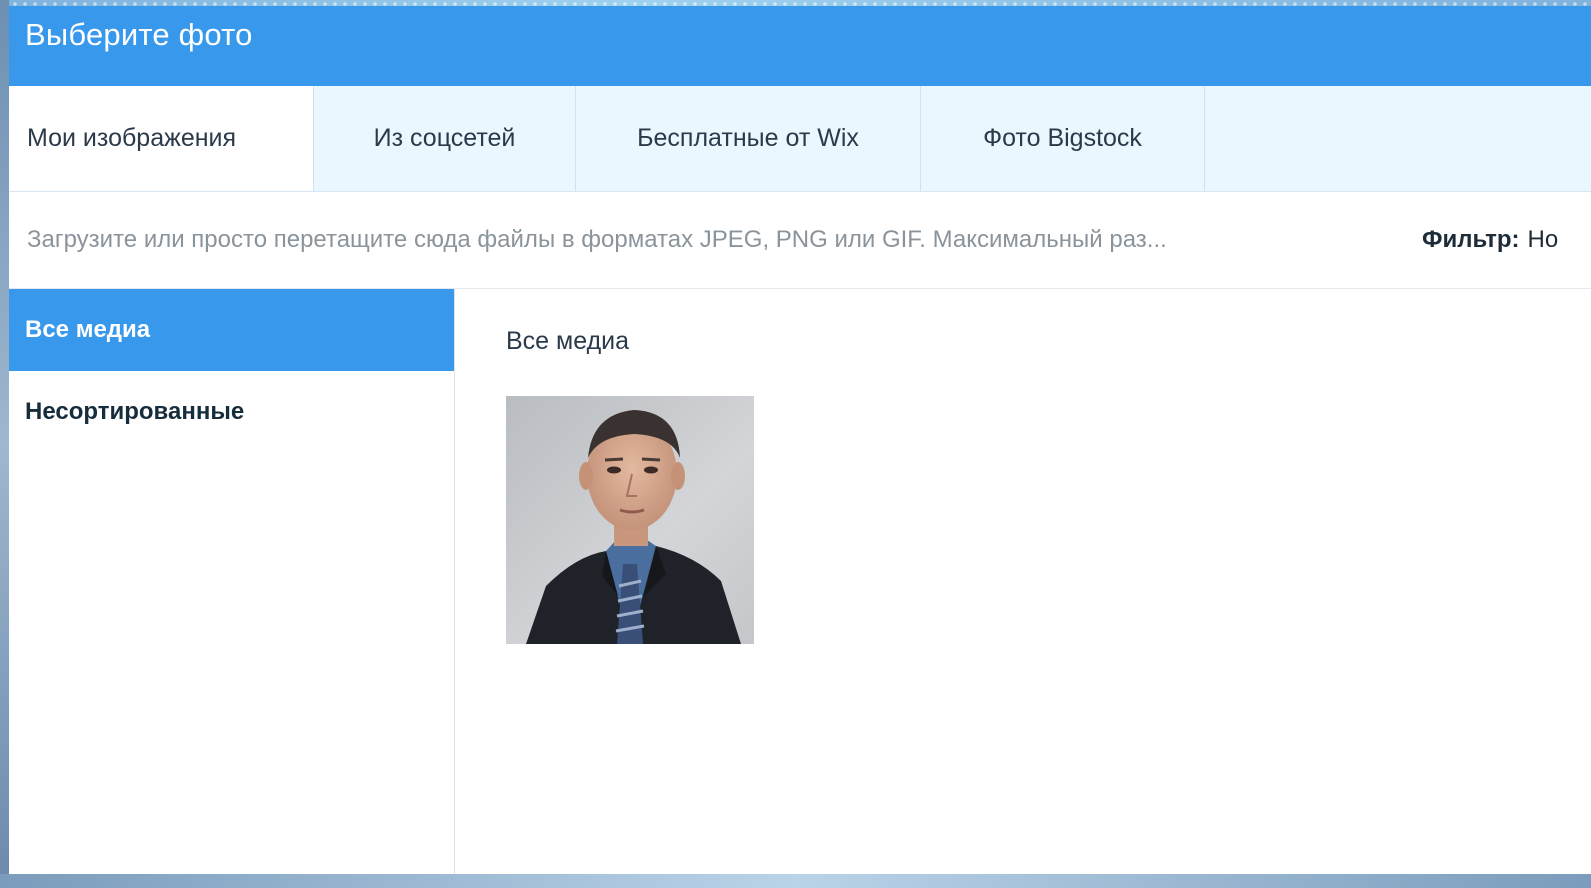 The image size is (1591, 888). I want to click on tab-social: Из соцсетей, so click(445, 138).